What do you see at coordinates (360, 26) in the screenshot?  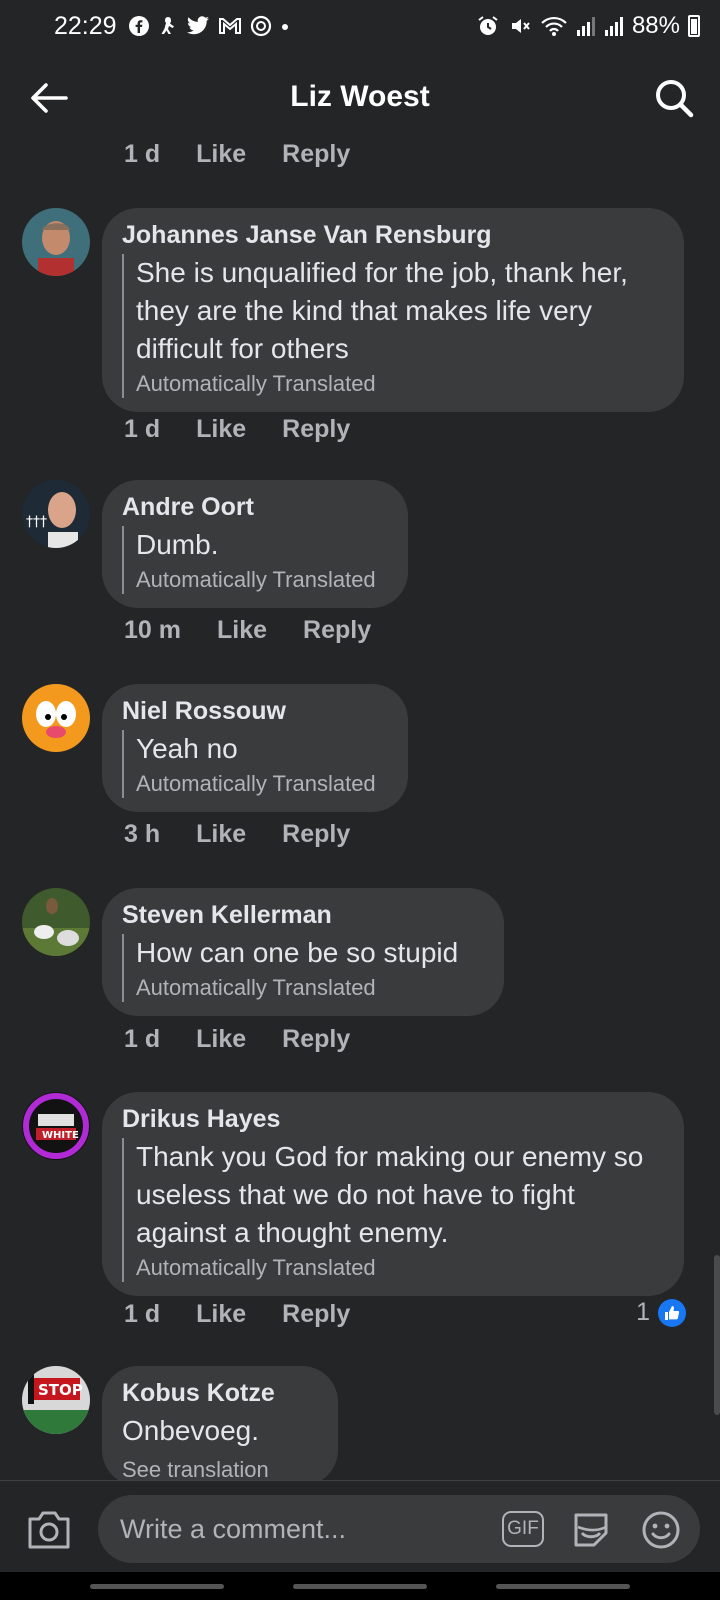 I see `status-bar: 22:29 88%` at bounding box center [360, 26].